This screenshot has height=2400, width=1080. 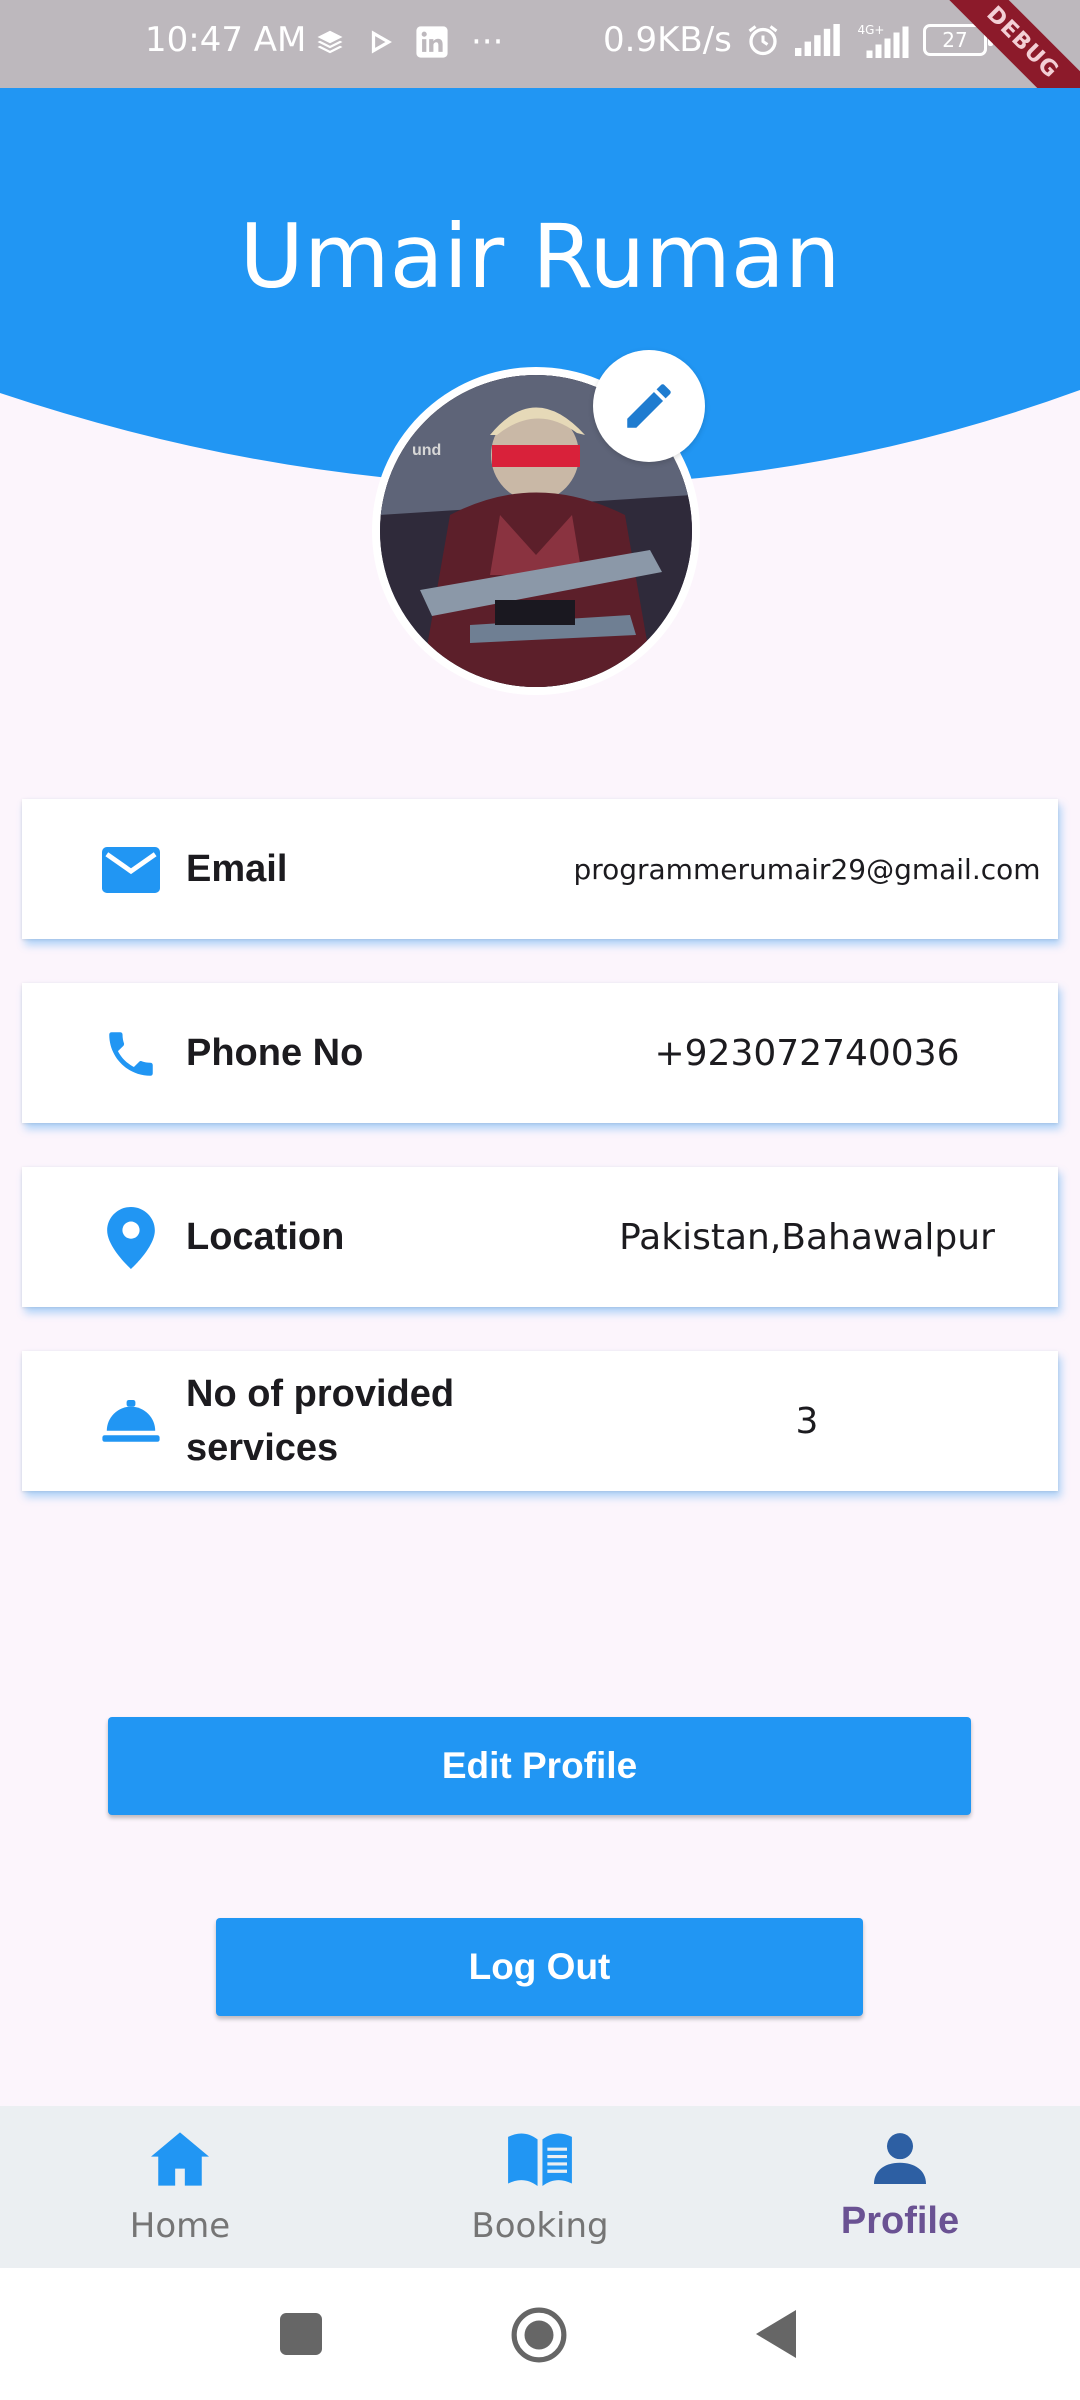 I want to click on phone-icon, so click(x=131, y=1054).